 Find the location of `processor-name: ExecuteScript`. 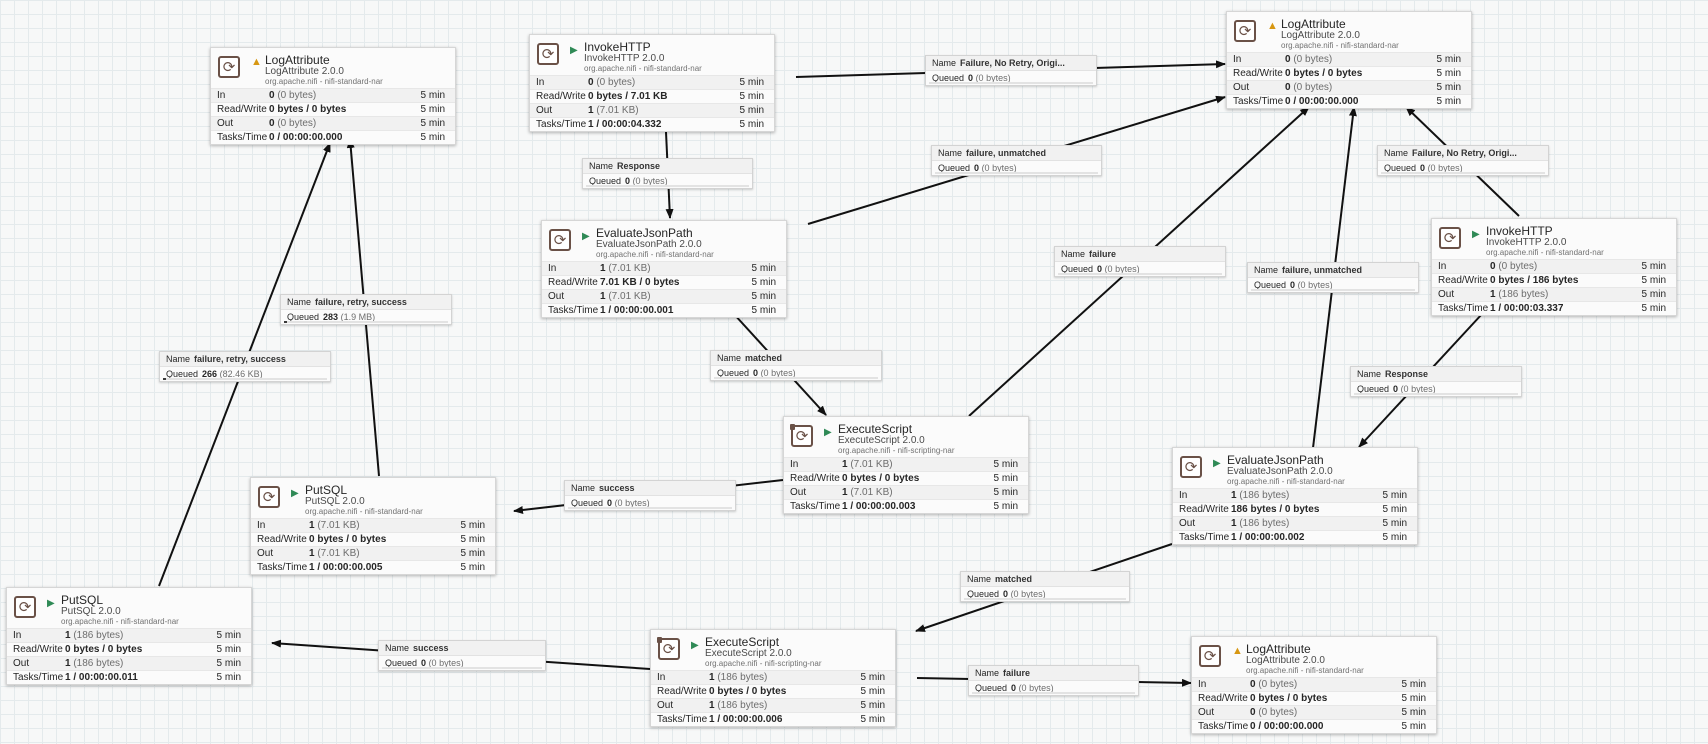

processor-name: ExecuteScript is located at coordinates (742, 642).